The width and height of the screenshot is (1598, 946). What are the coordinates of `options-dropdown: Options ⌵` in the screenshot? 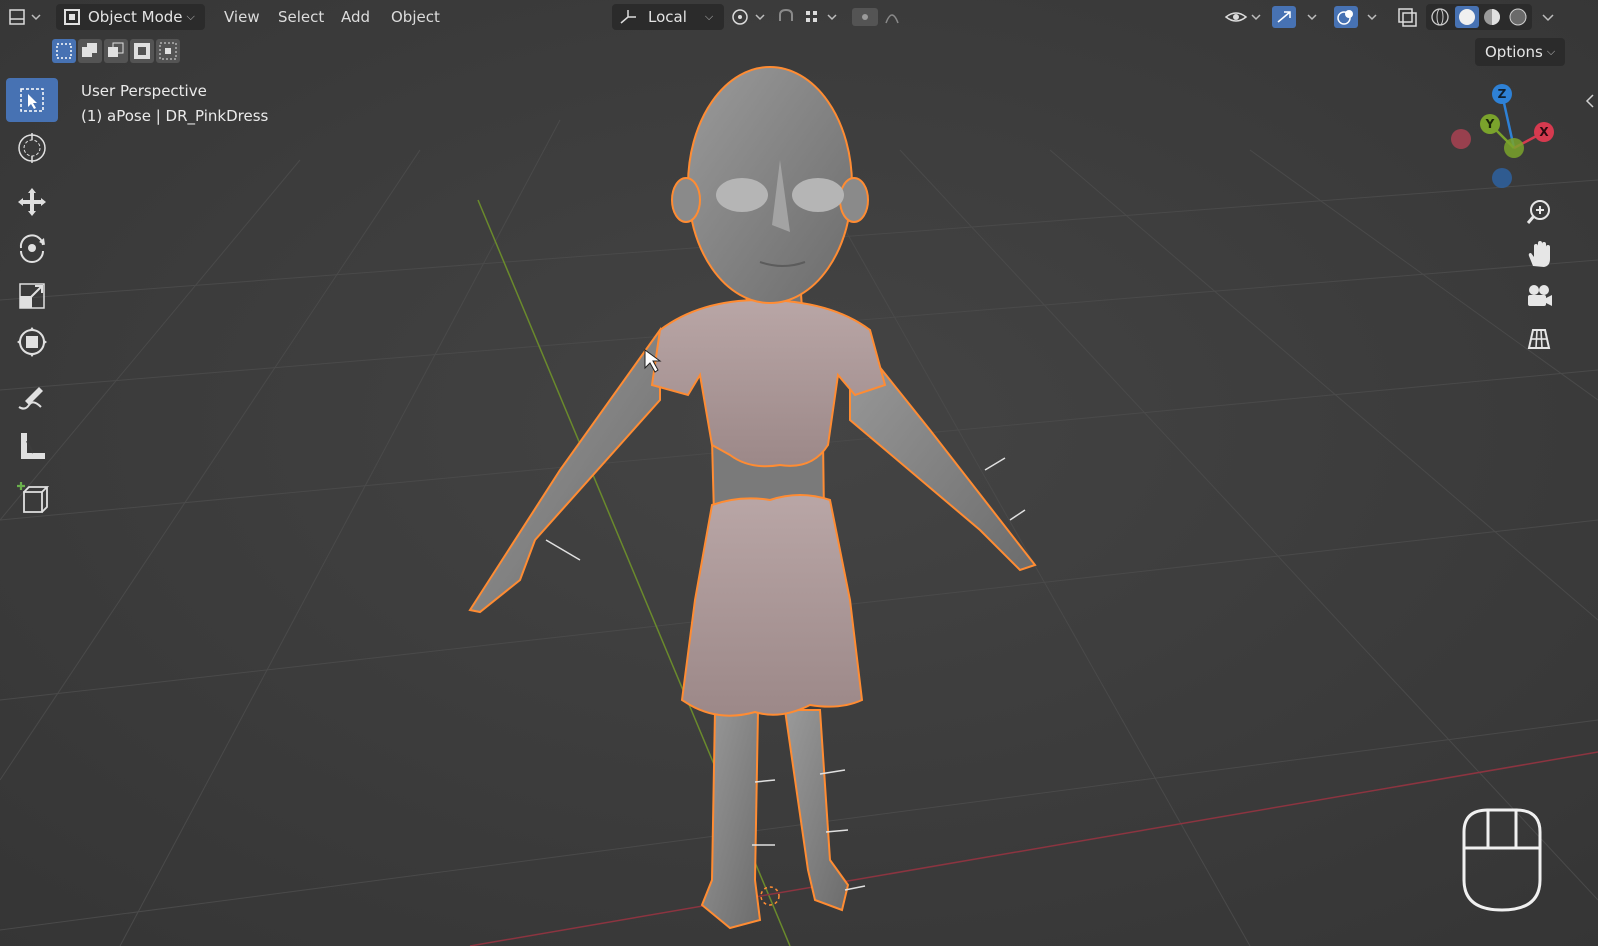 It's located at (1520, 52).